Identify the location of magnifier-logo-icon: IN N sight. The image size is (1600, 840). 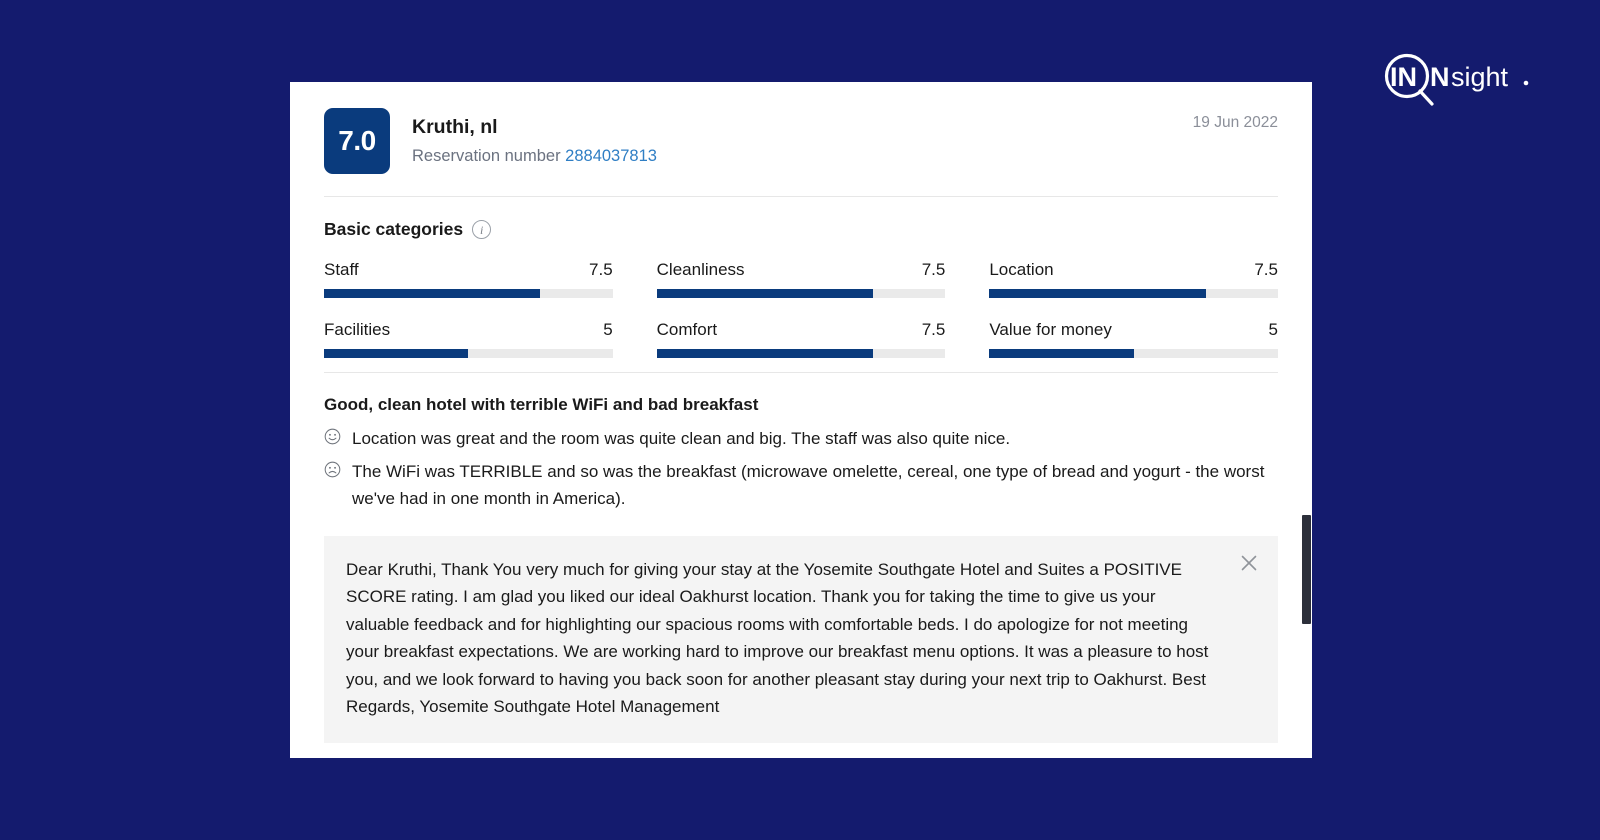
(1456, 79).